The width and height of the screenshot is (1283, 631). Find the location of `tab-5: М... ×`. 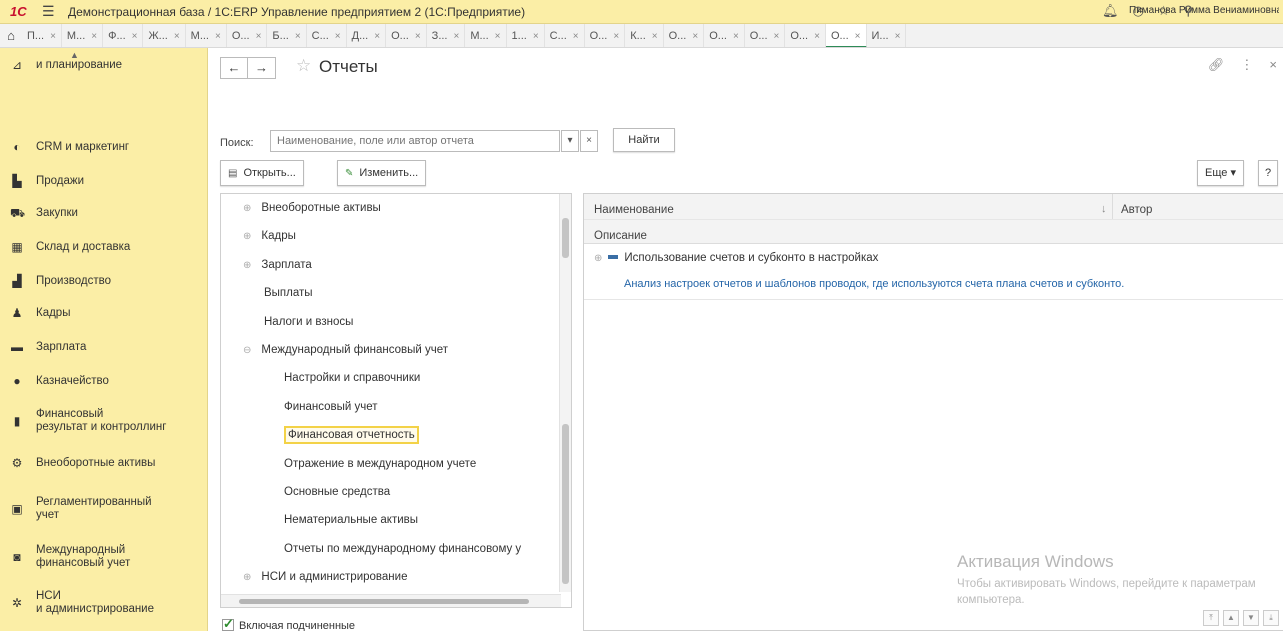

tab-5: М... × is located at coordinates (206, 35).